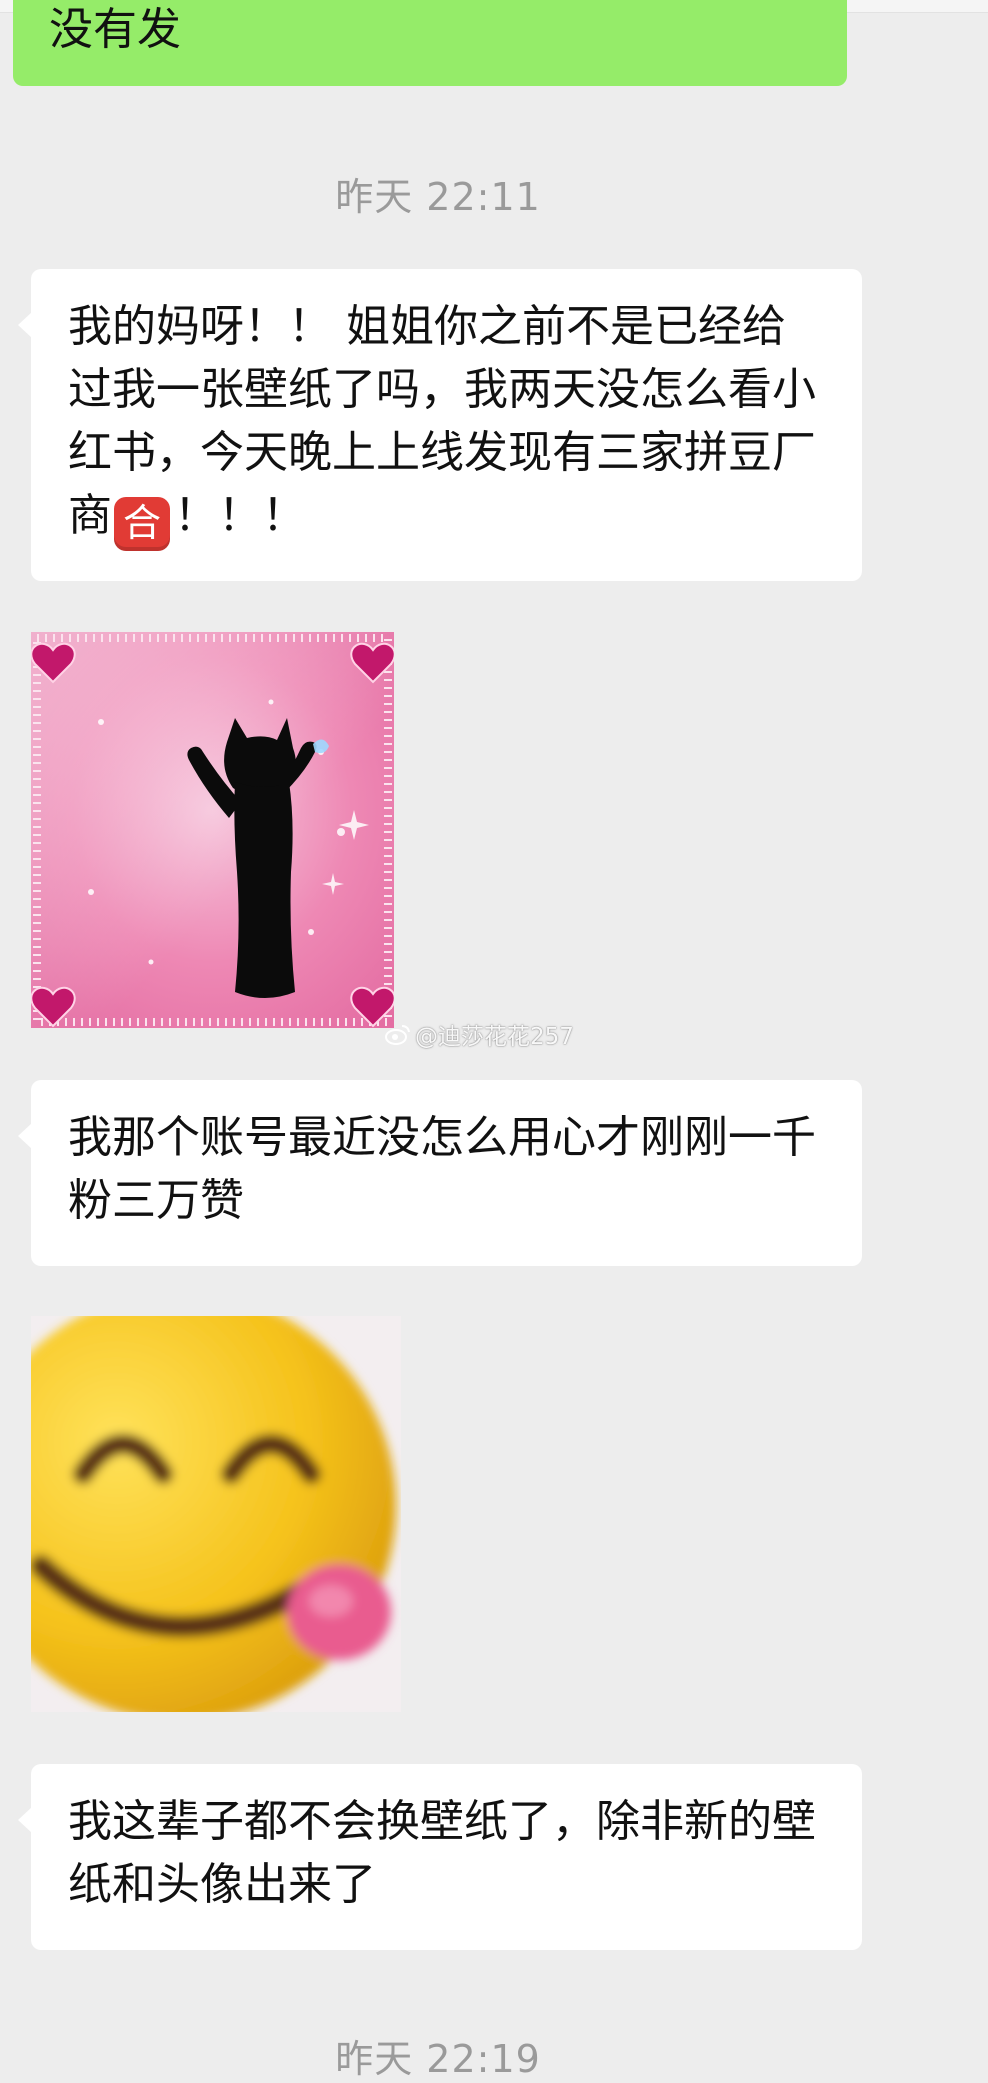 This screenshot has width=988, height=2083. Describe the element at coordinates (438, 197) in the screenshot. I see `chat-timestamp: 昨天 22:11` at that location.